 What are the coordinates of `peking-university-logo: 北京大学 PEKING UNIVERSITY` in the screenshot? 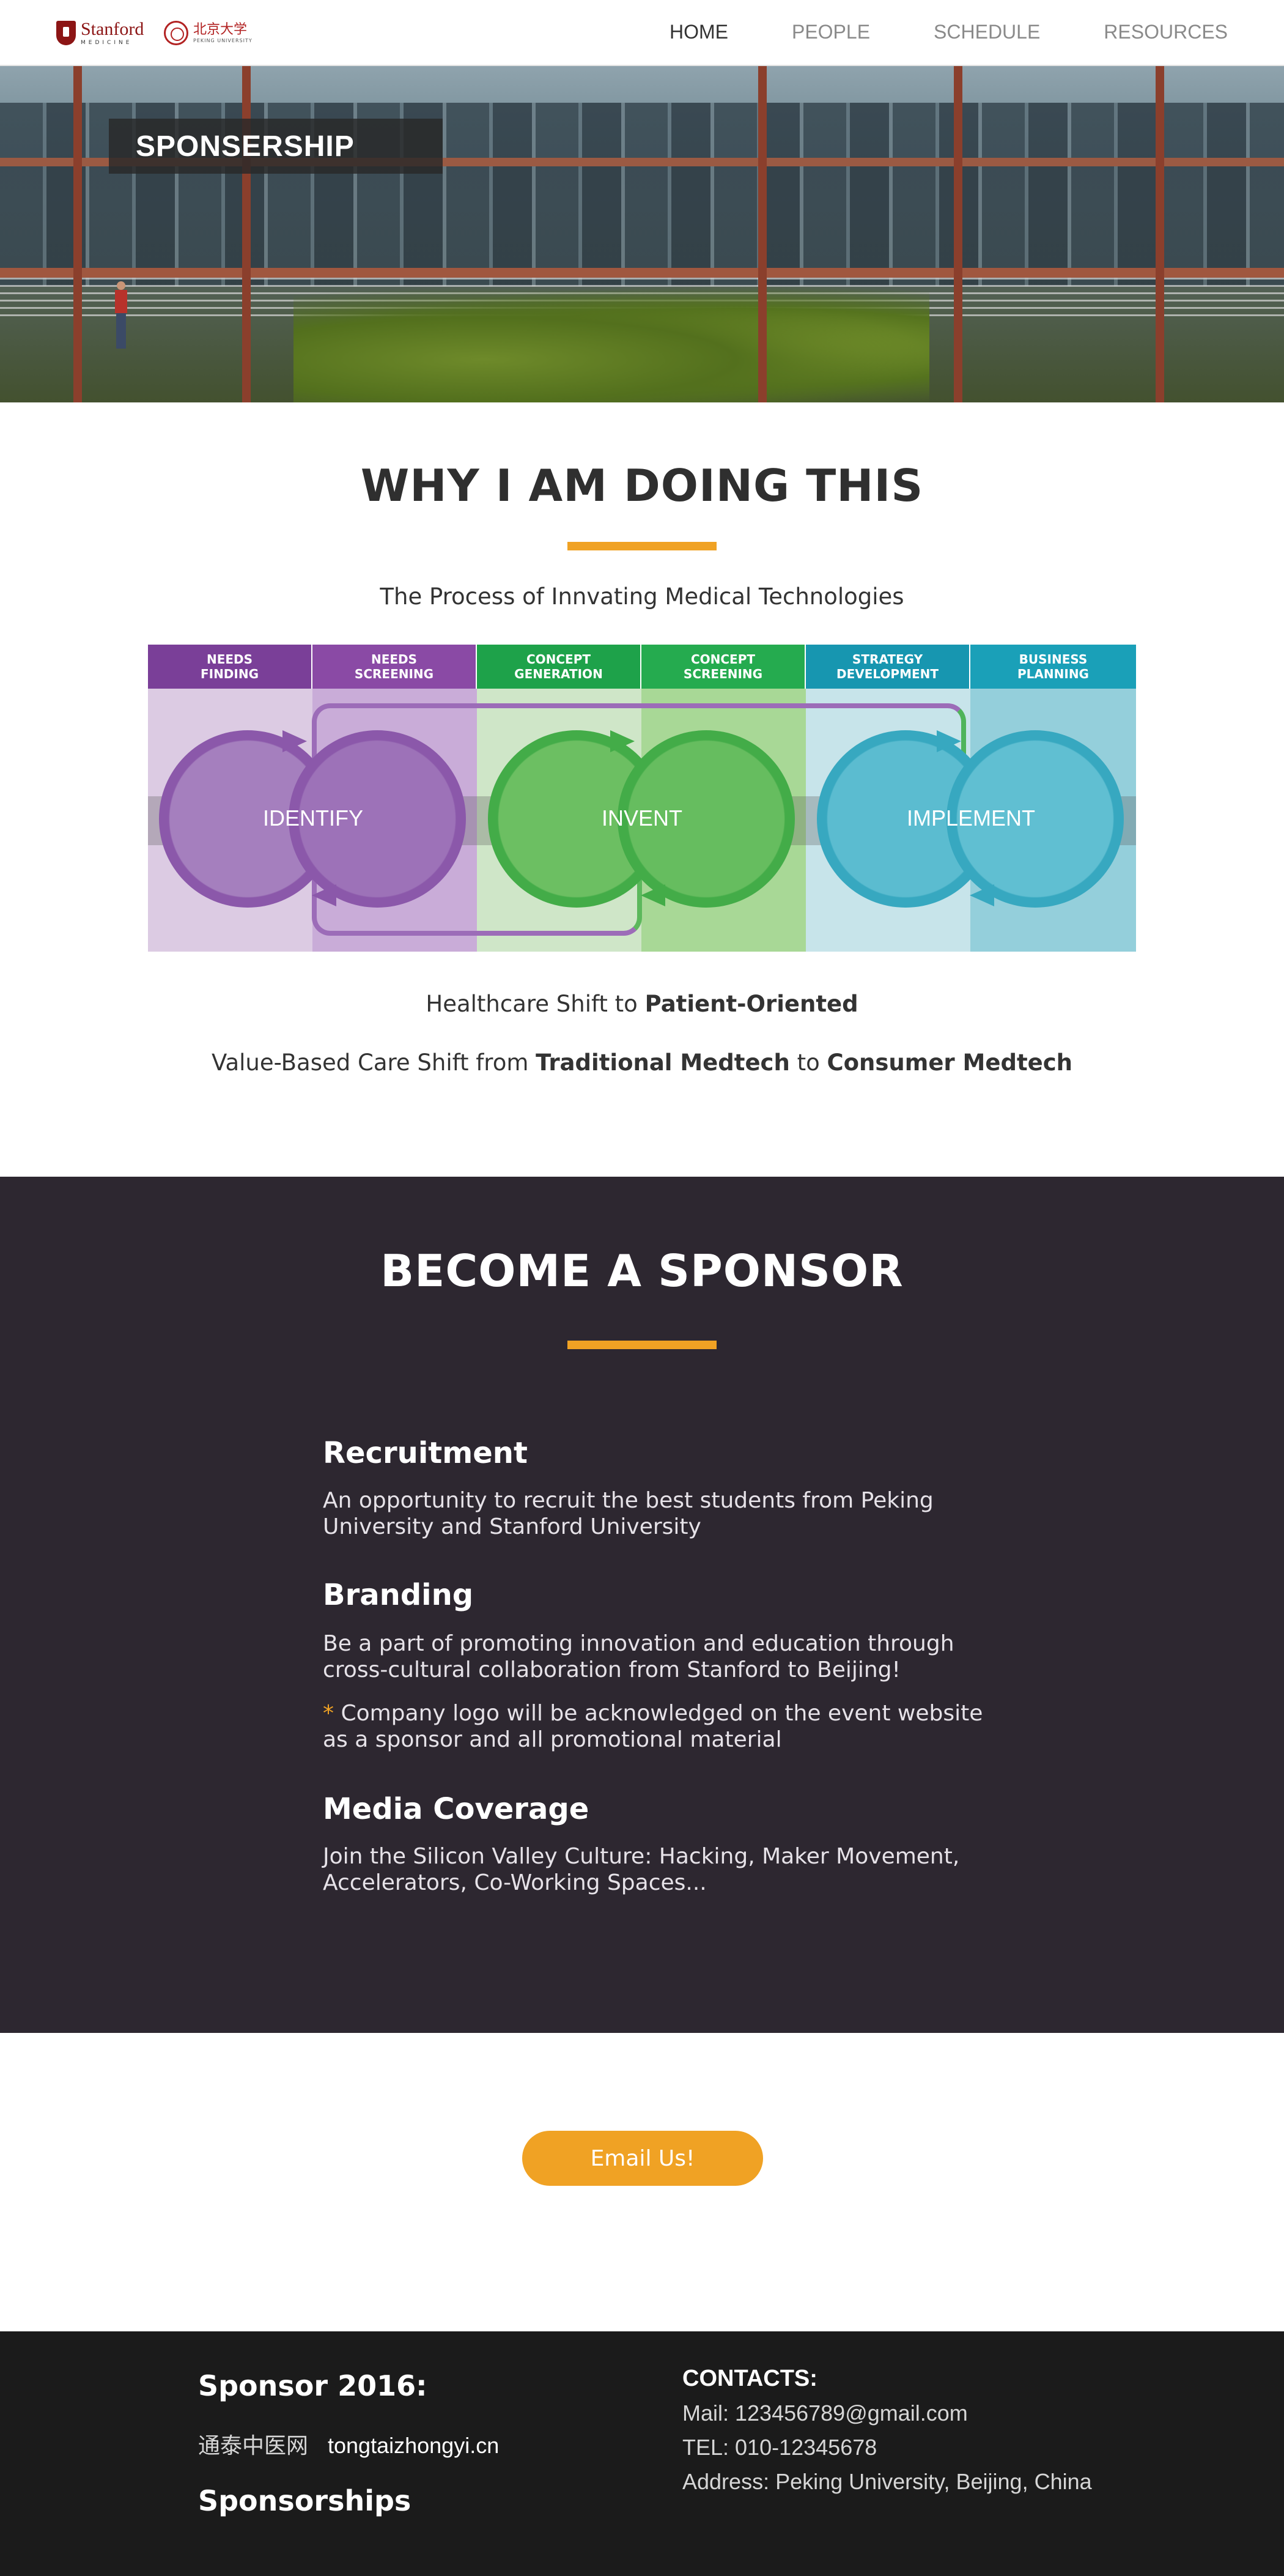 It's located at (208, 33).